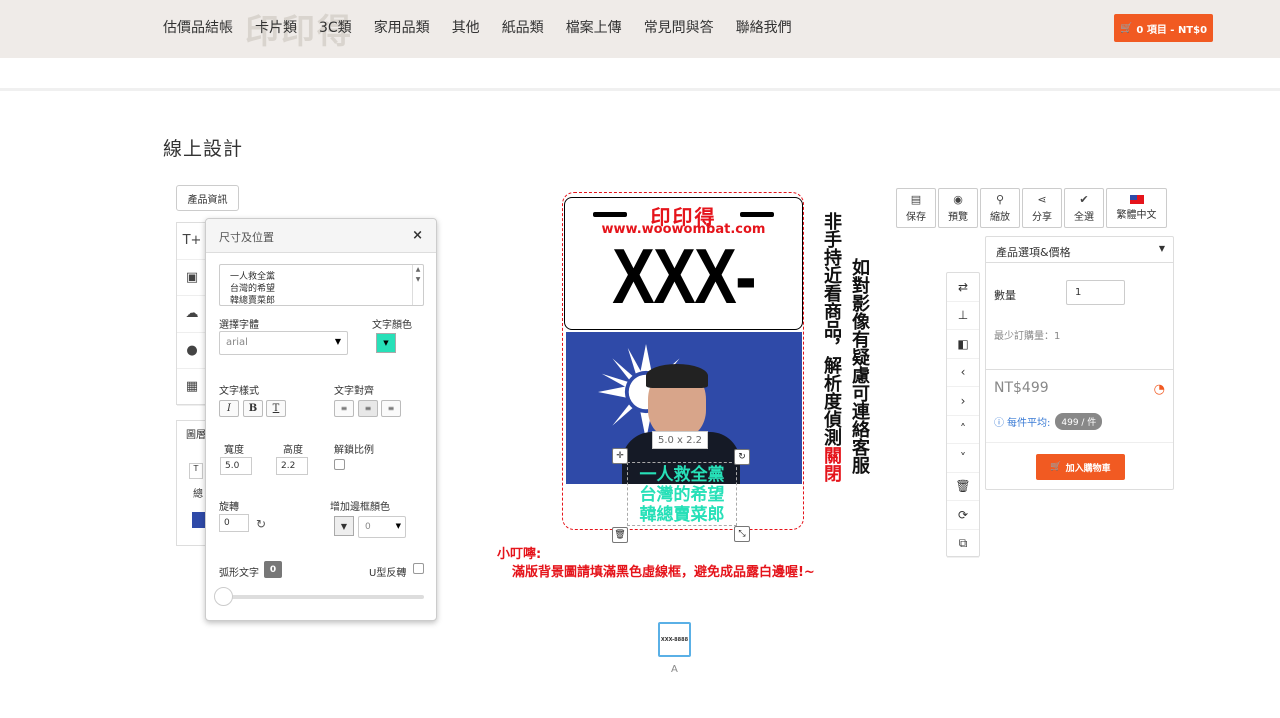 The width and height of the screenshot is (1280, 718). What do you see at coordinates (417, 285) in the screenshot?
I see `textarea-scrollbar: ▲ ▼` at bounding box center [417, 285].